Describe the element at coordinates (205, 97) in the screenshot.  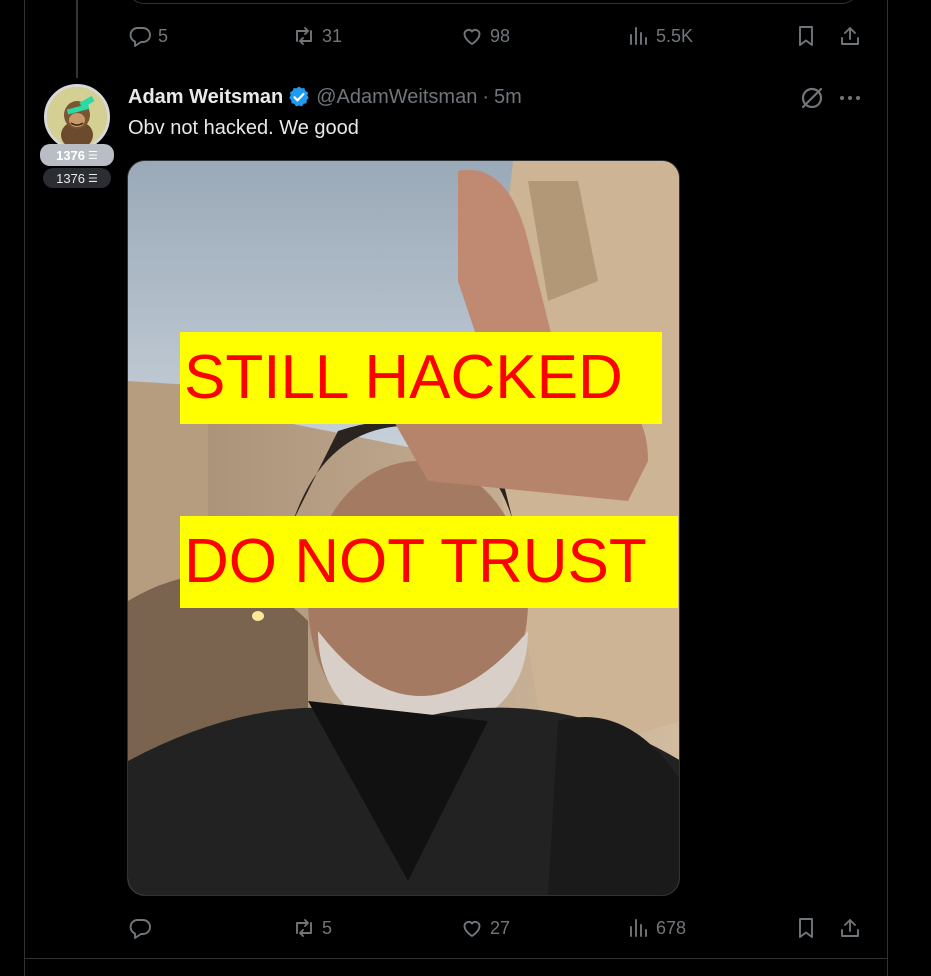
I see `author-name: Adam Weitsman` at that location.